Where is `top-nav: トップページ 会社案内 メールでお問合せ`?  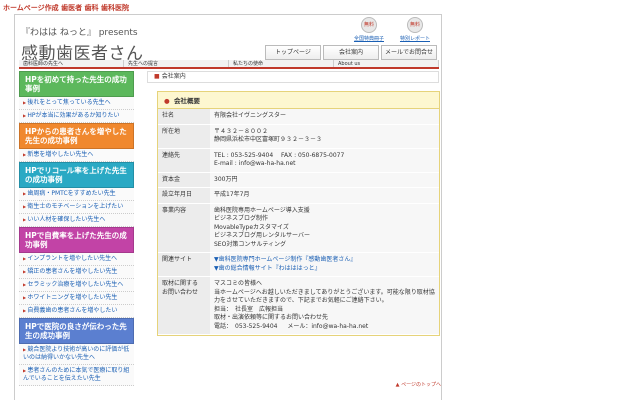 top-nav: トップページ 会社案内 メールでお問合せ is located at coordinates (350, 52).